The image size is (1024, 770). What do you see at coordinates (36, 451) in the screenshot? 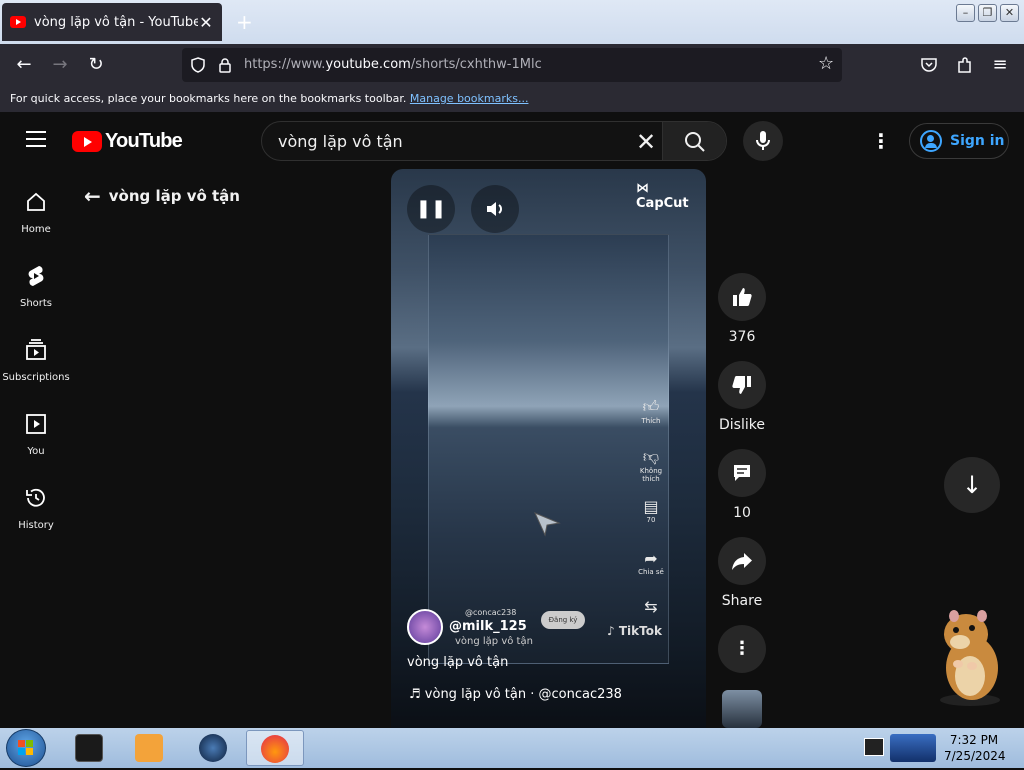
I see `sidebar-label: You` at bounding box center [36, 451].